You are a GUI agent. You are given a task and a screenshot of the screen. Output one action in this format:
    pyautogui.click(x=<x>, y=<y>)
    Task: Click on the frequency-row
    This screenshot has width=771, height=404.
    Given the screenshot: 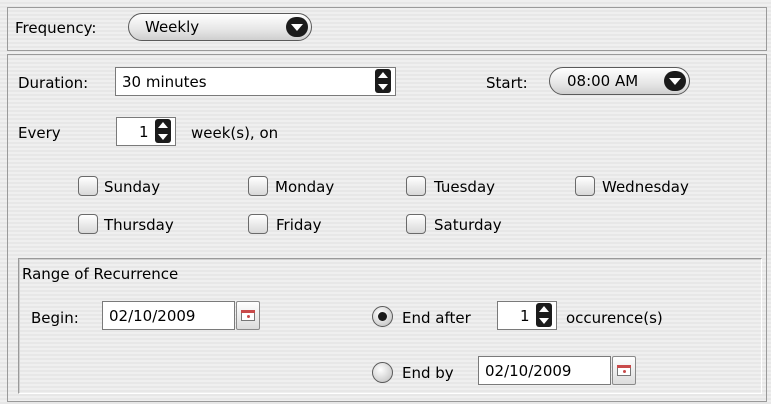 What is the action you would take?
    pyautogui.click(x=387, y=29)
    